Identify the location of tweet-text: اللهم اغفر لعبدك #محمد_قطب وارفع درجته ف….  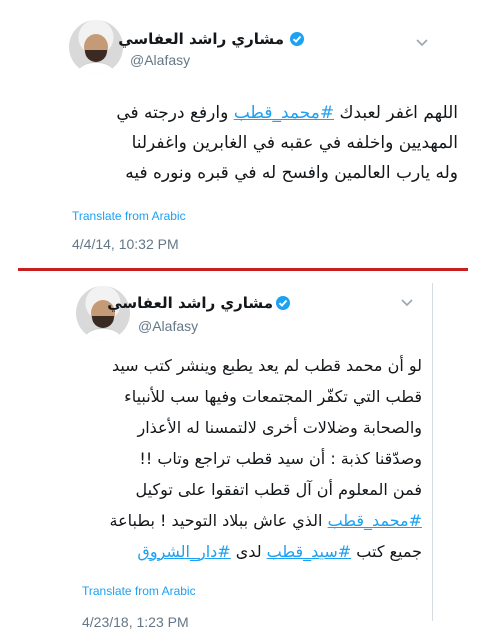
(243, 143).